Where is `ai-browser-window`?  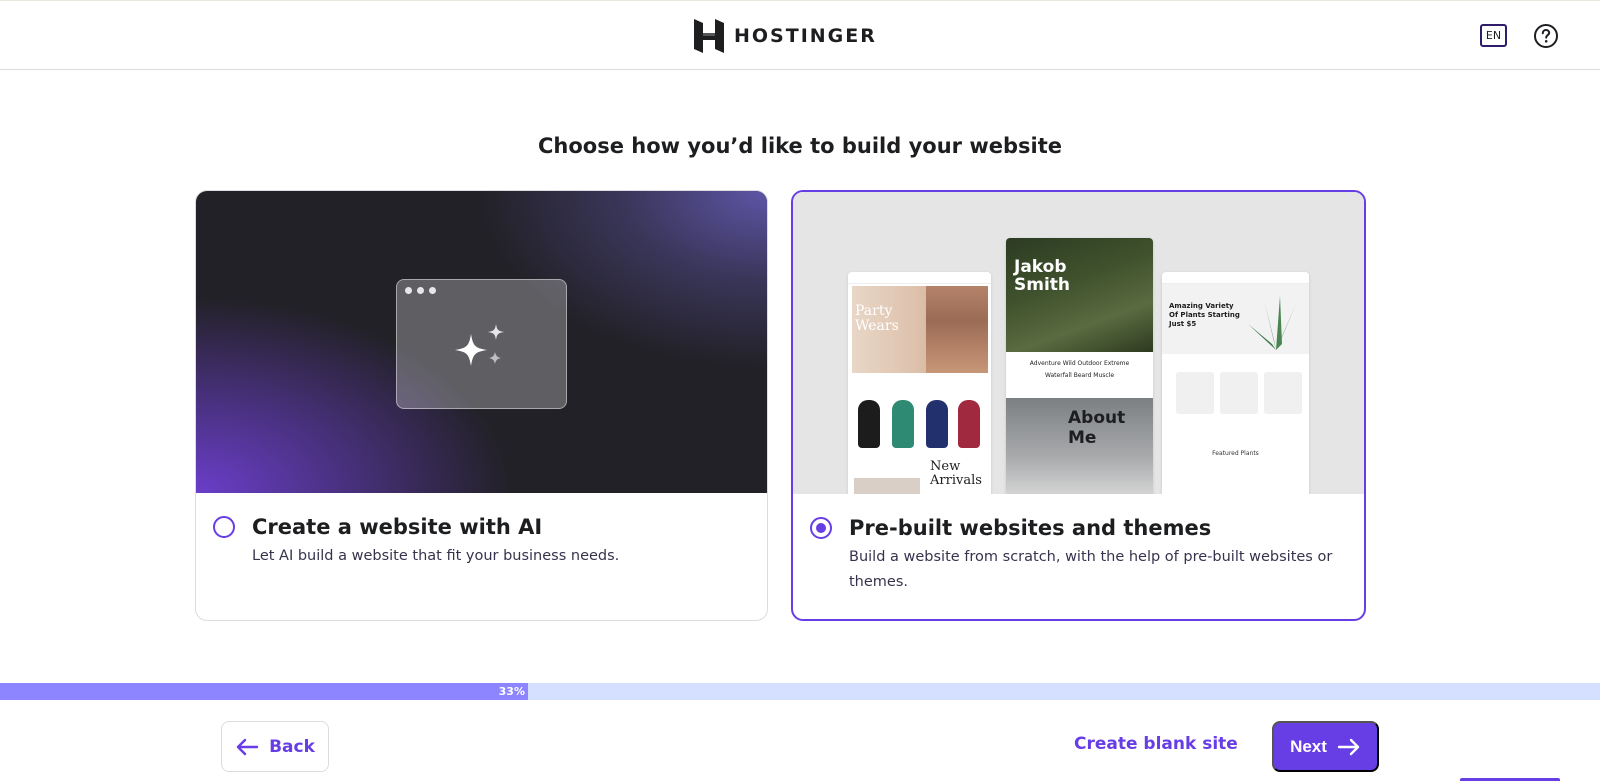
ai-browser-window is located at coordinates (481, 344).